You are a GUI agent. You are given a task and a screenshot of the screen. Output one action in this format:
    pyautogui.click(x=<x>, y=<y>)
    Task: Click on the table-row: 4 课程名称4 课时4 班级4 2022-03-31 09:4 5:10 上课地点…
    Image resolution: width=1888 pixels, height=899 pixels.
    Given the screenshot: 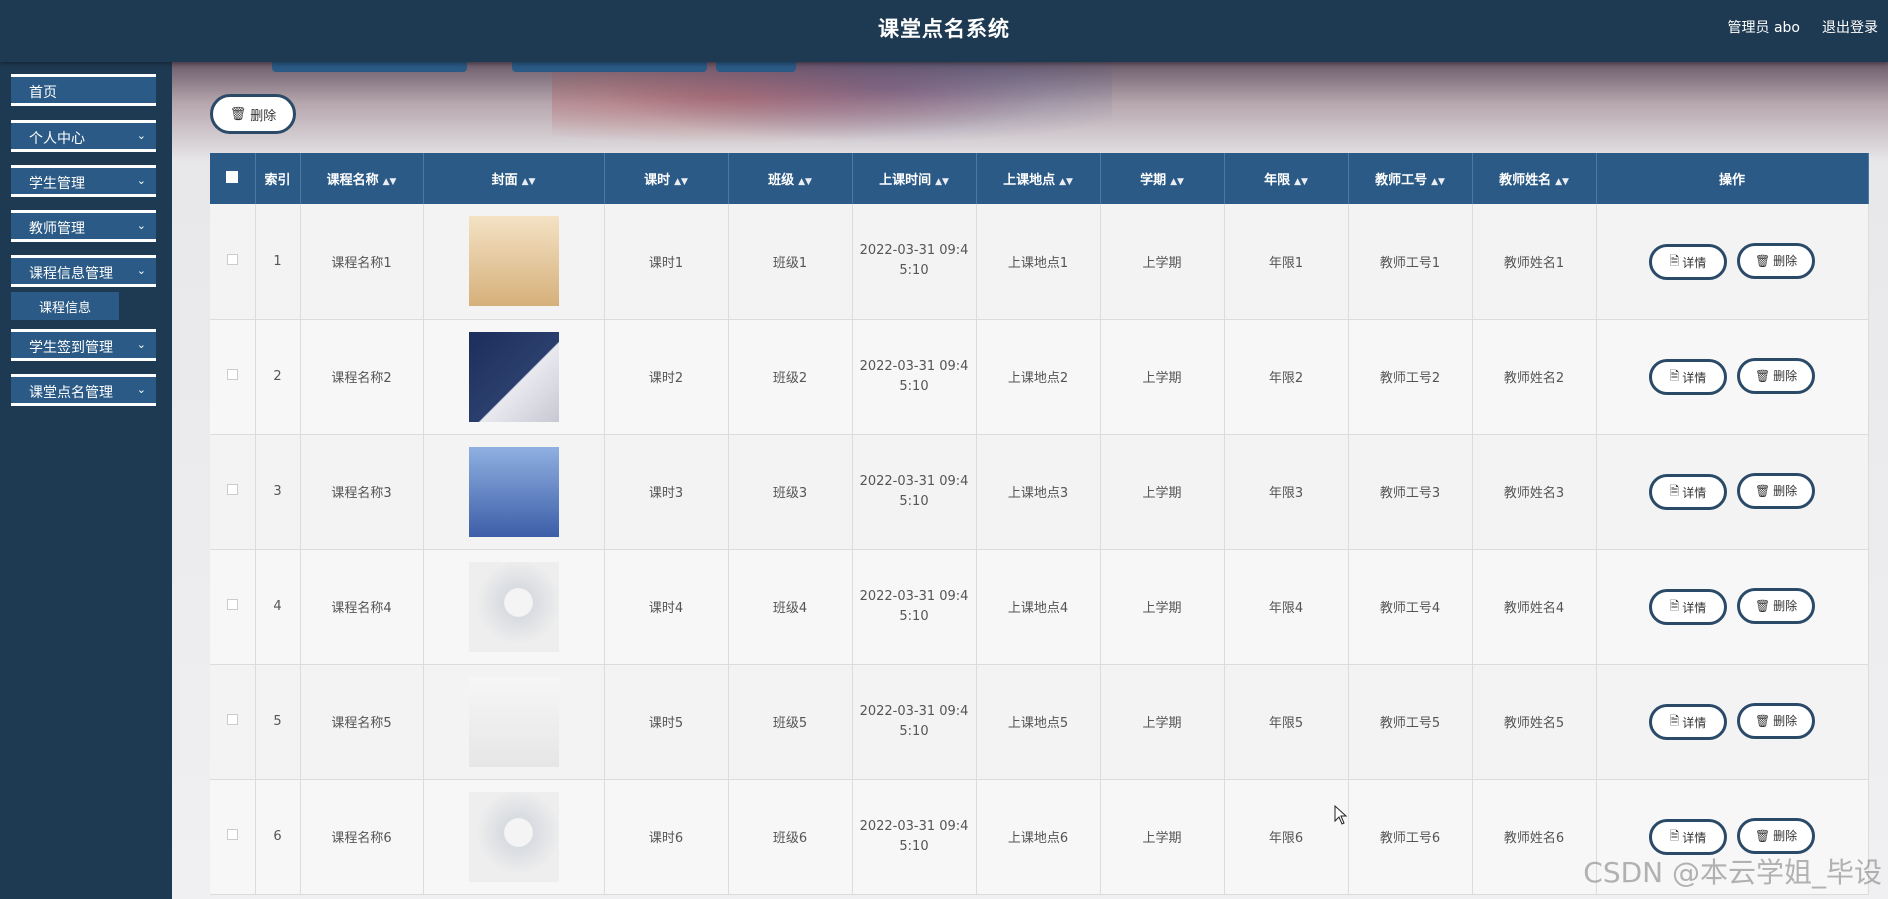 What is the action you would take?
    pyautogui.click(x=1039, y=607)
    